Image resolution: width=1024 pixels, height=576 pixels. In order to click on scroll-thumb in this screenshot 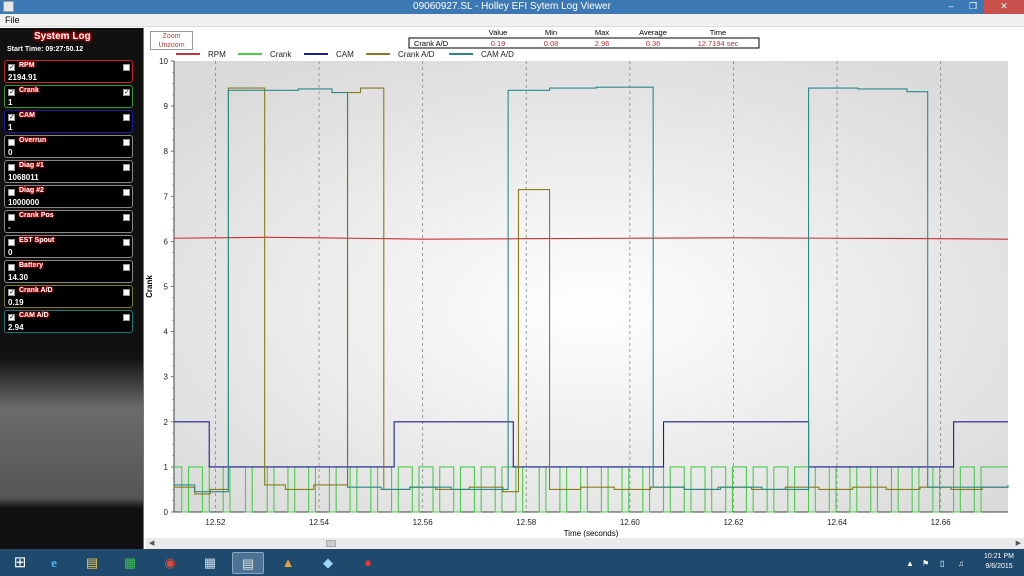, I will do `click(331, 543)`.